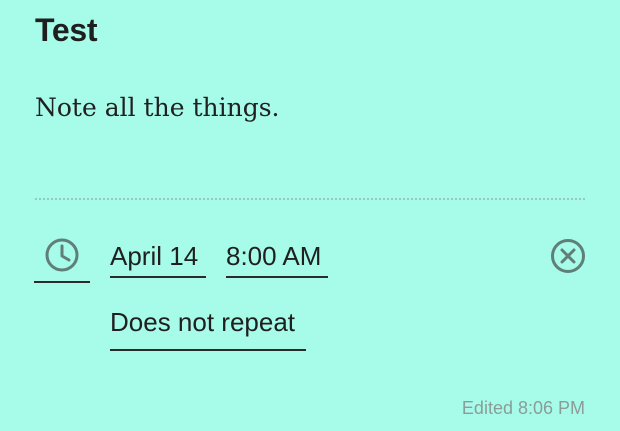  I want to click on note-body: Note all the things., so click(157, 108).